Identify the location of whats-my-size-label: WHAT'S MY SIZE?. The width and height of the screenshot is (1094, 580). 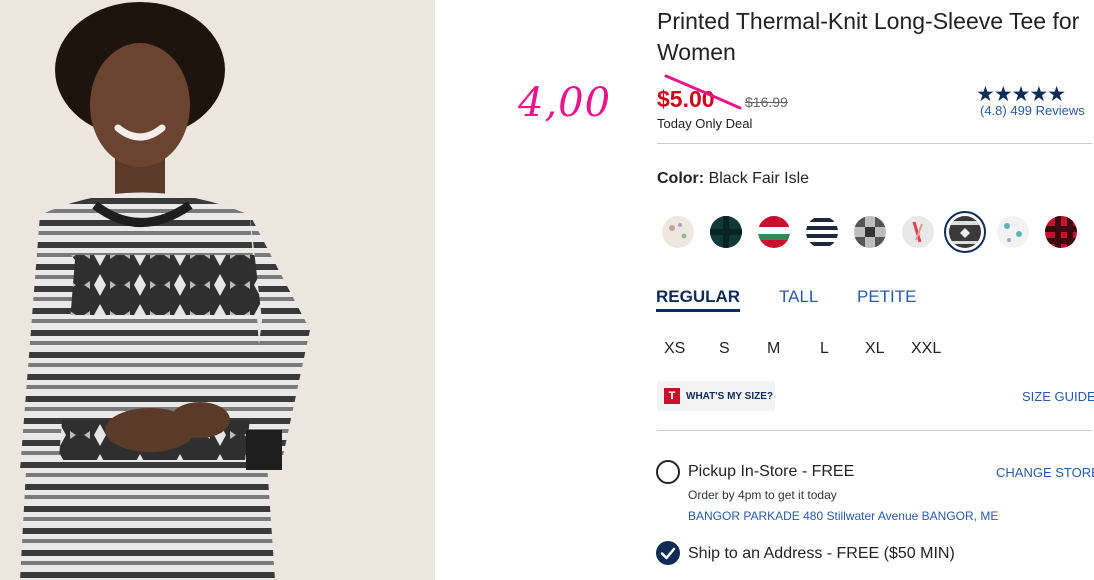
(730, 396).